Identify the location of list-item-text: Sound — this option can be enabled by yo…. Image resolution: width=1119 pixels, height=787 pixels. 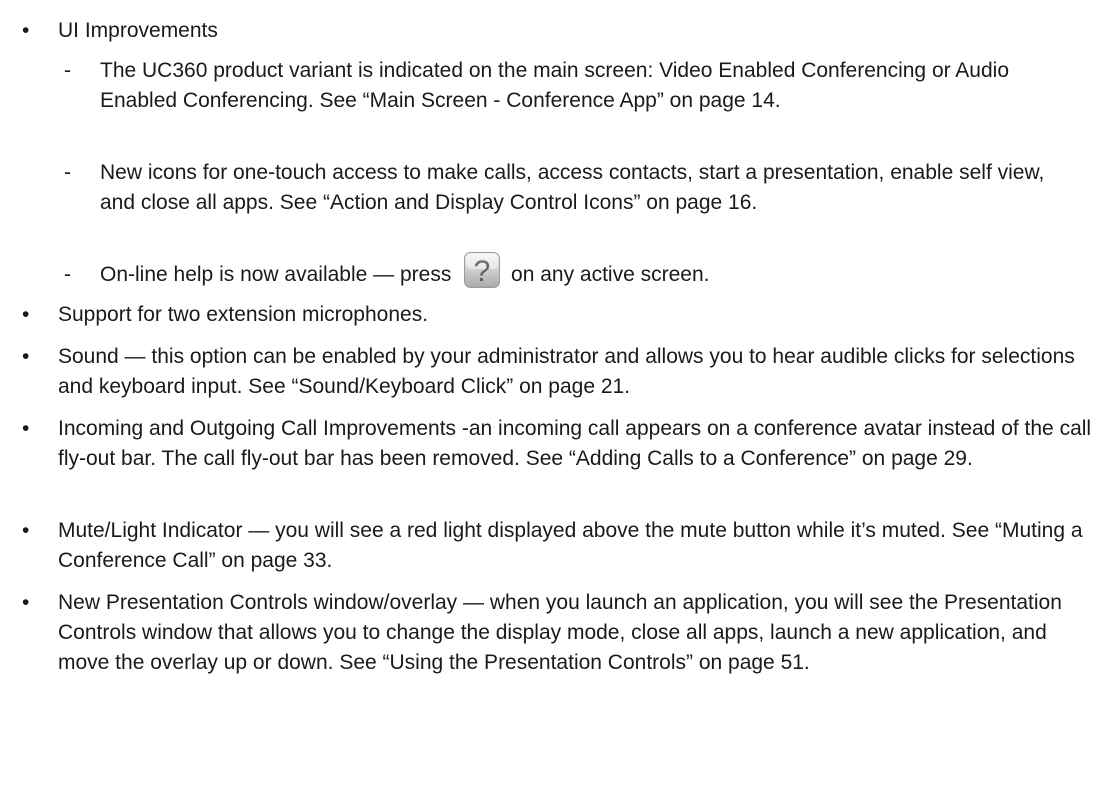
(566, 371).